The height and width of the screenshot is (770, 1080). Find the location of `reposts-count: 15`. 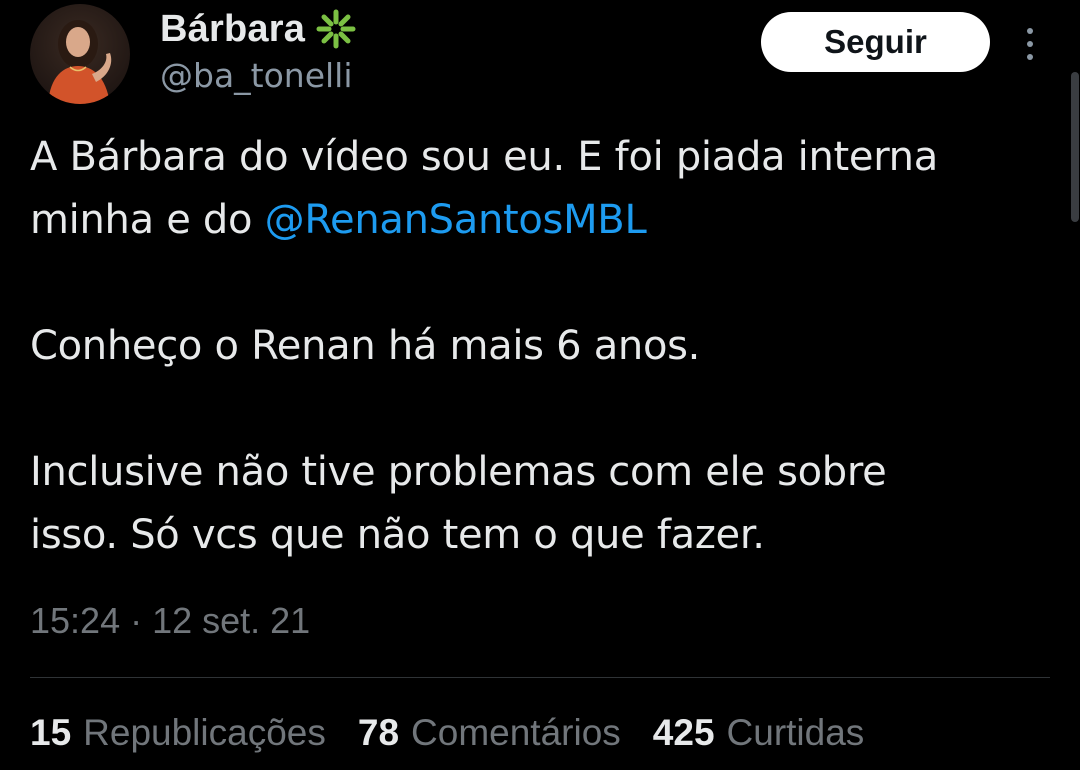

reposts-count: 15 is located at coordinates (51, 732).